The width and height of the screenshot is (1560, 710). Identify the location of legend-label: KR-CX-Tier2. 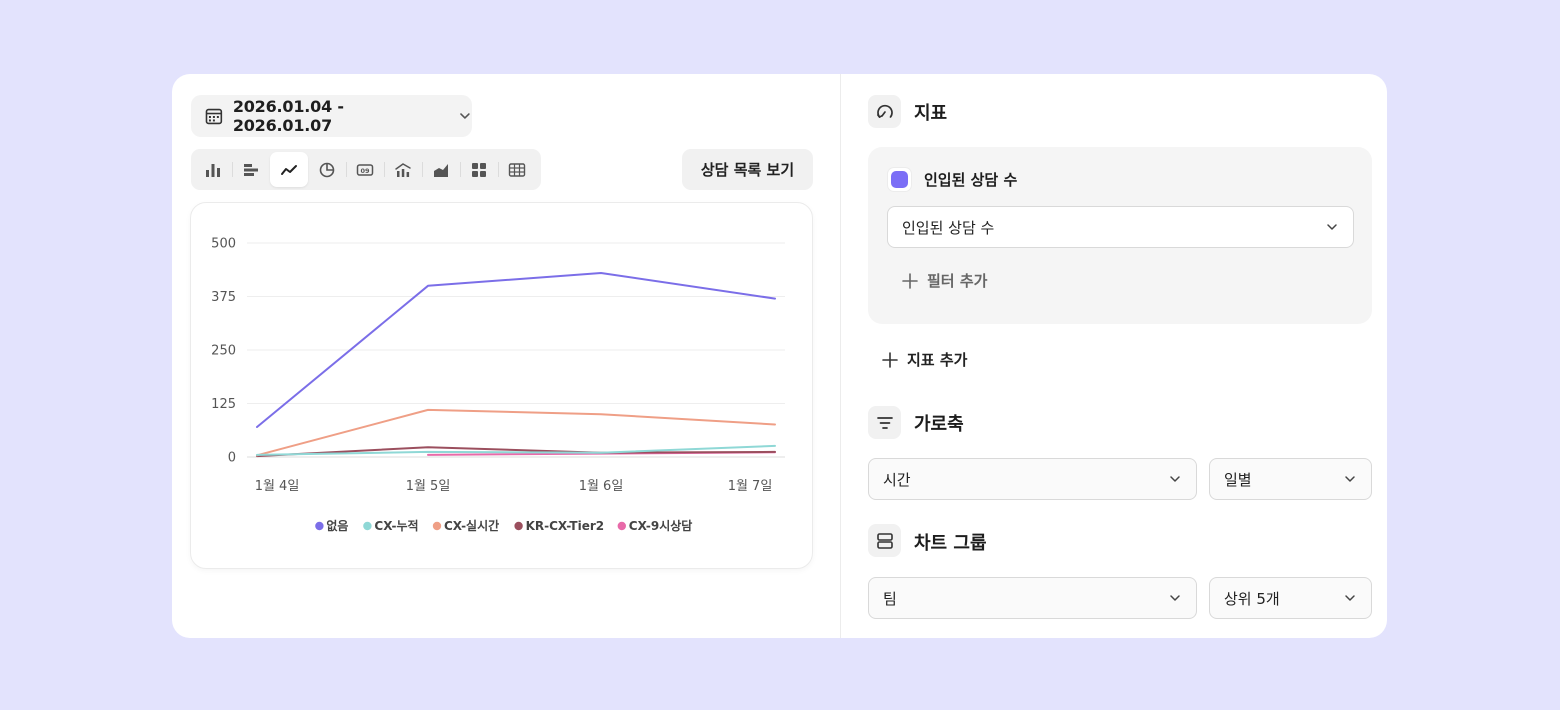
(565, 526).